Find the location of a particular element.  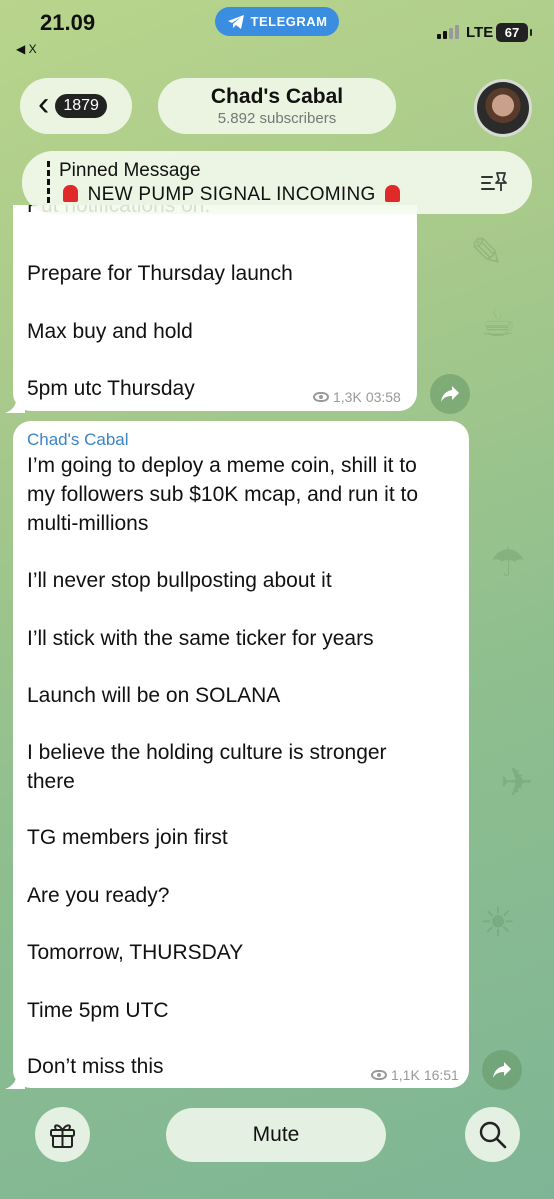

message-line: multi-millions is located at coordinates (88, 523).